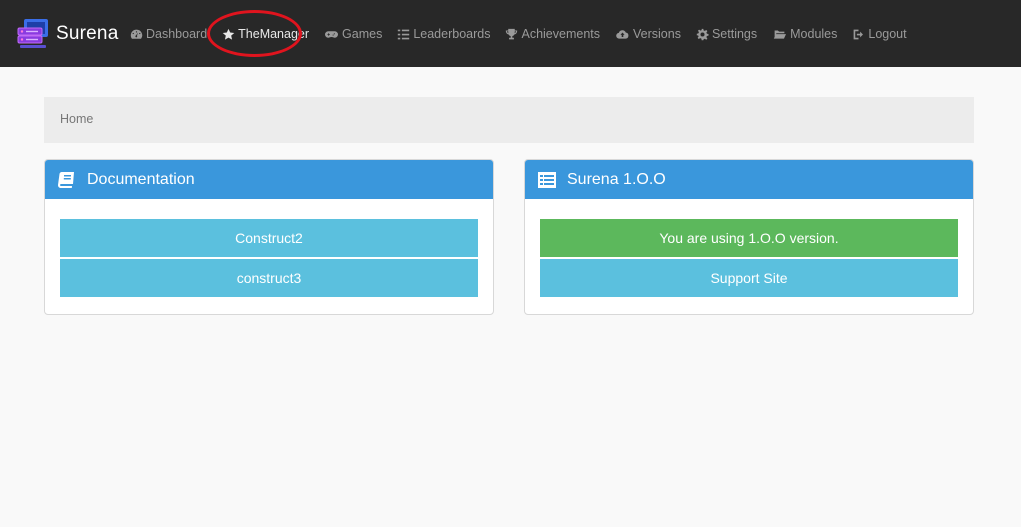 The image size is (1021, 527). Describe the element at coordinates (616, 179) in the screenshot. I see `version-panel-title: Surena 1.O.O` at that location.